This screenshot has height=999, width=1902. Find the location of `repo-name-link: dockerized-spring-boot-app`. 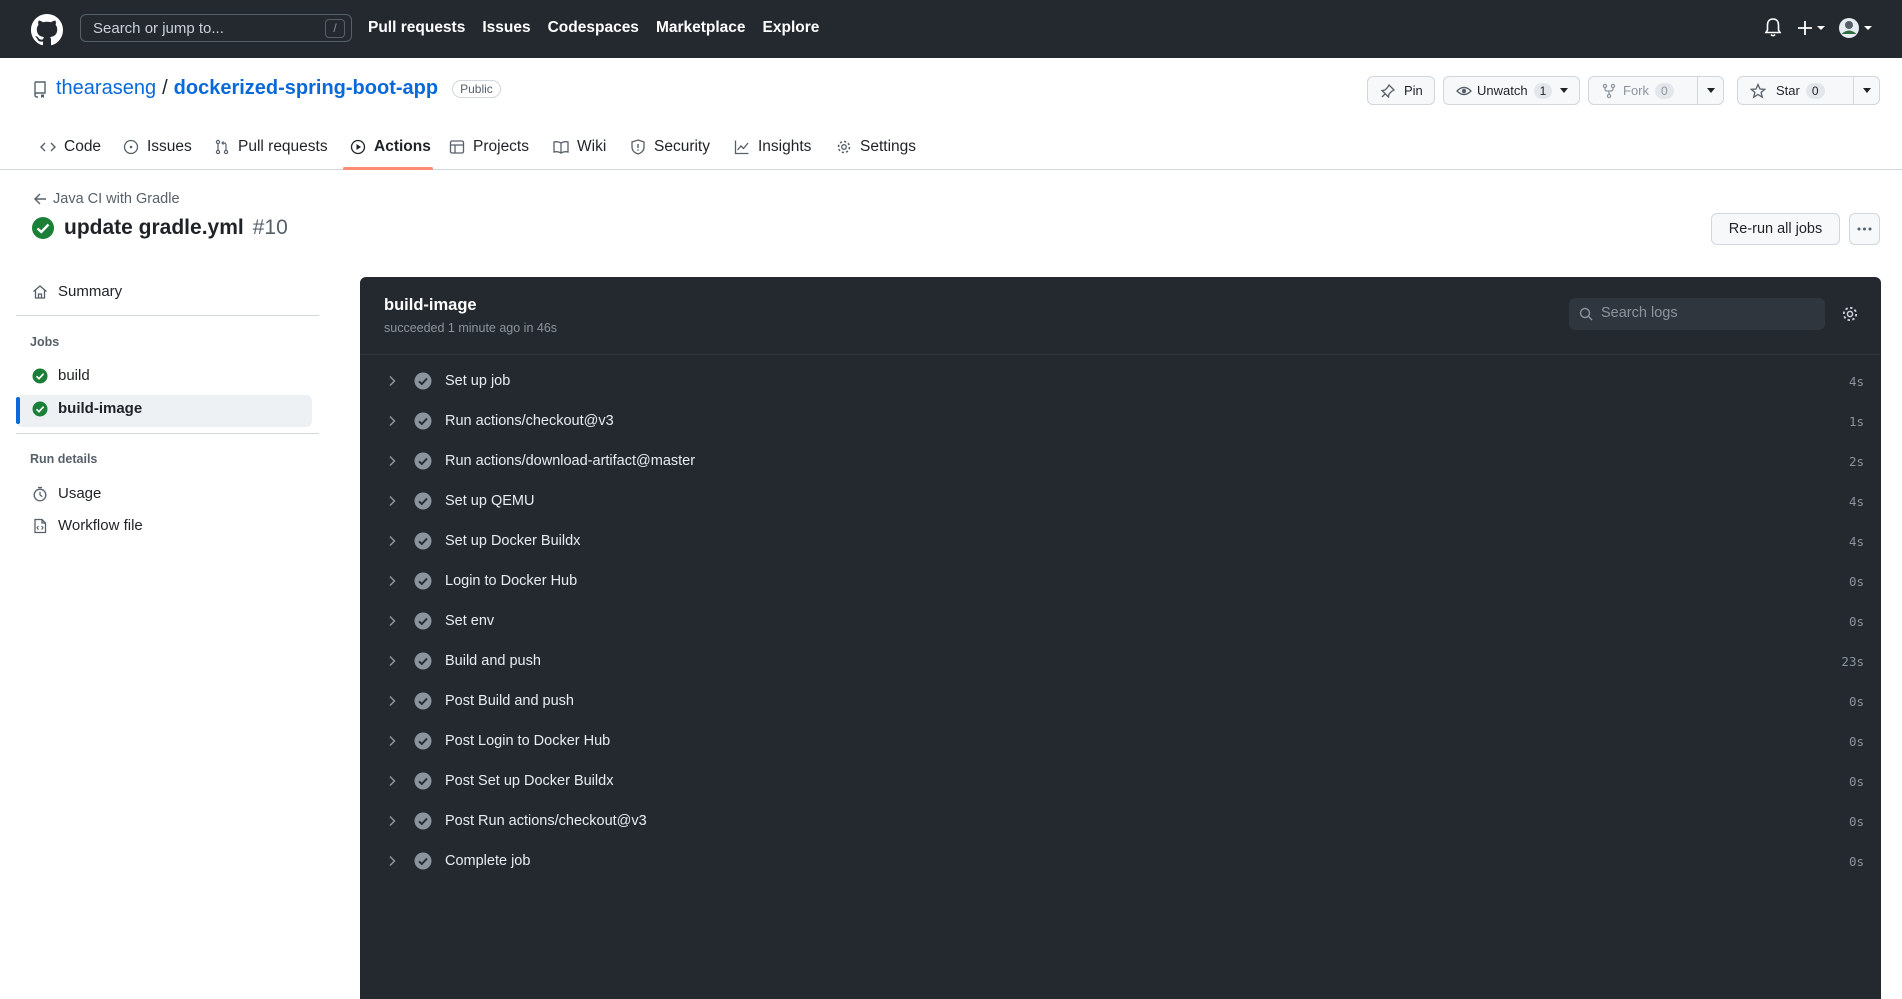

repo-name-link: dockerized-spring-boot-app is located at coordinates (306, 88).